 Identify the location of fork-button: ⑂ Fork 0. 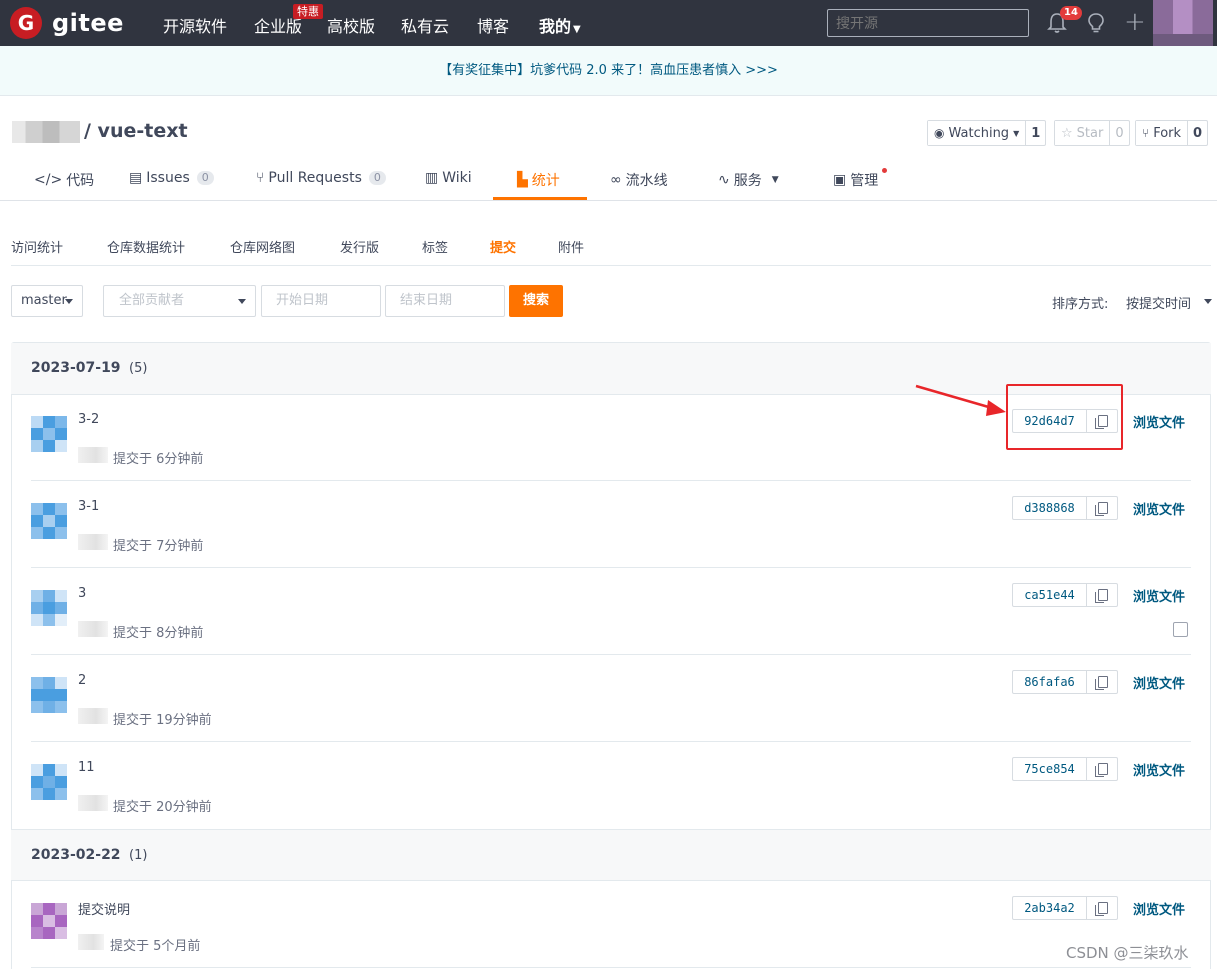
(1172, 133).